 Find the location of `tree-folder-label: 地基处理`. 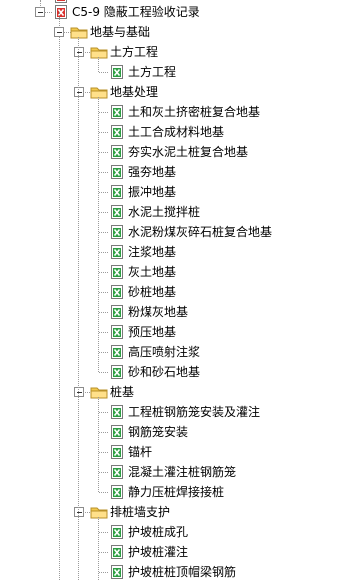

tree-folder-label: 地基处理 is located at coordinates (134, 92).